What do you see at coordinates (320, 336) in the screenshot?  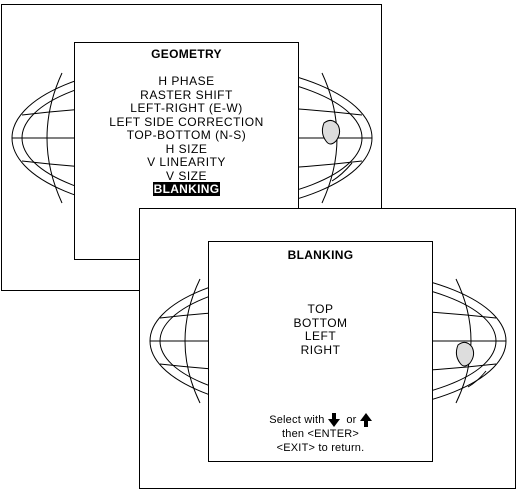 I see `menu-item-left: LEFT` at bounding box center [320, 336].